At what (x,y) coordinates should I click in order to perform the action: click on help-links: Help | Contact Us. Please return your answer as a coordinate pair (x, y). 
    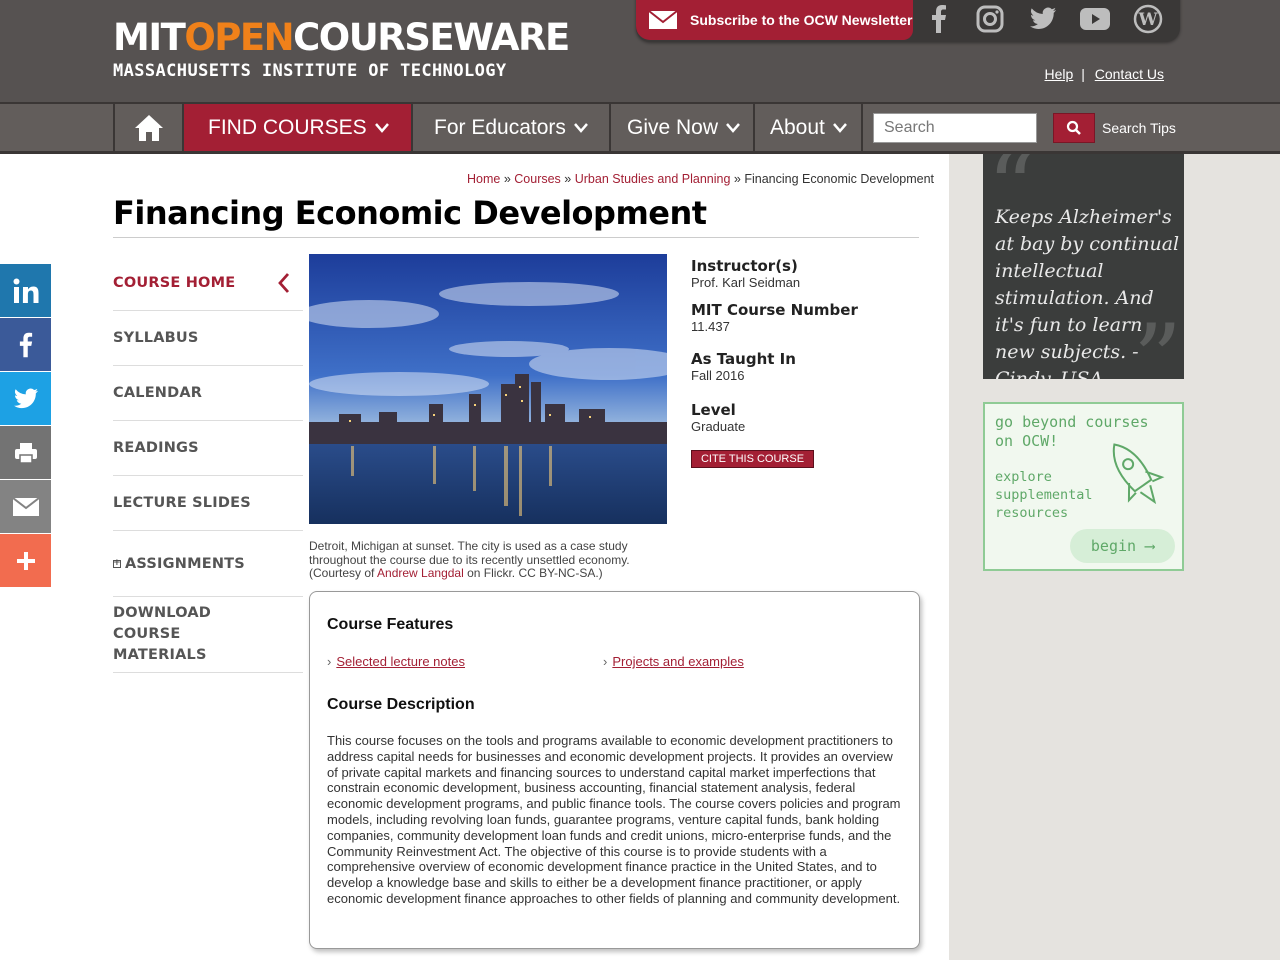
    Looking at the image, I should click on (1104, 74).